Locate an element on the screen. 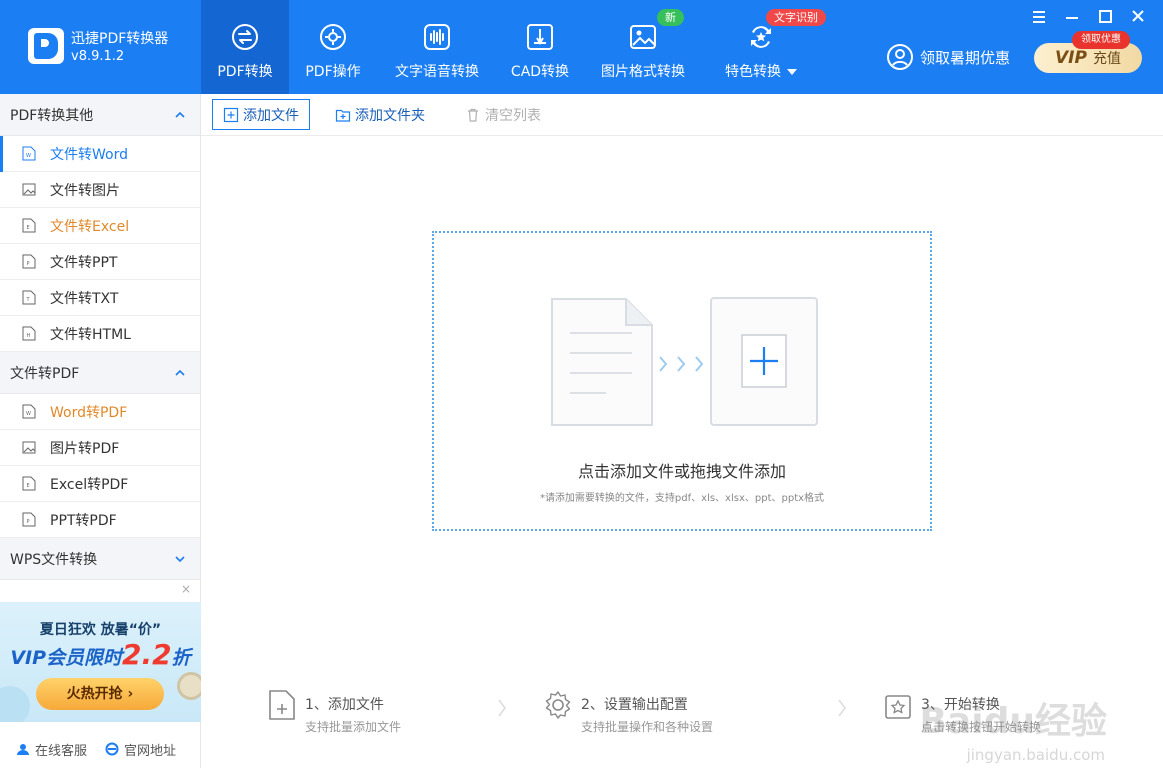 Image resolution: width=1163 pixels, height=768 pixels. add-folder-icon is located at coordinates (343, 115).